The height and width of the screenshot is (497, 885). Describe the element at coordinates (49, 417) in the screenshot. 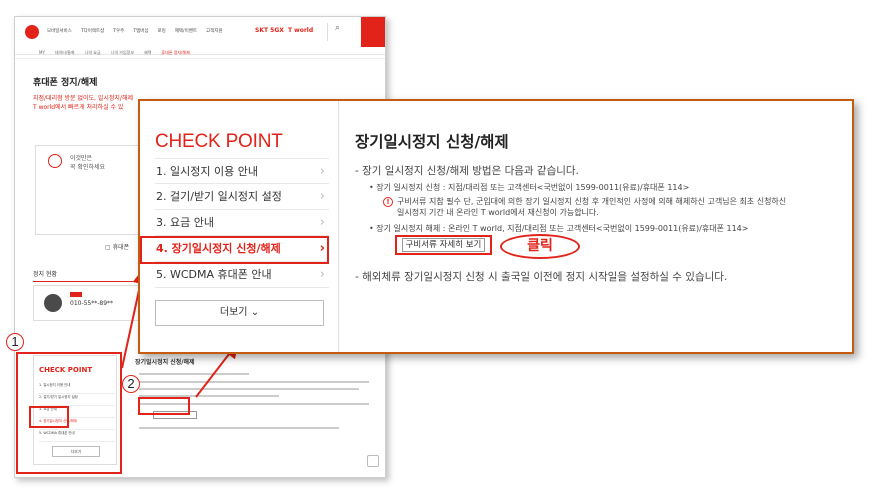

I see `highlight-cp-item` at that location.